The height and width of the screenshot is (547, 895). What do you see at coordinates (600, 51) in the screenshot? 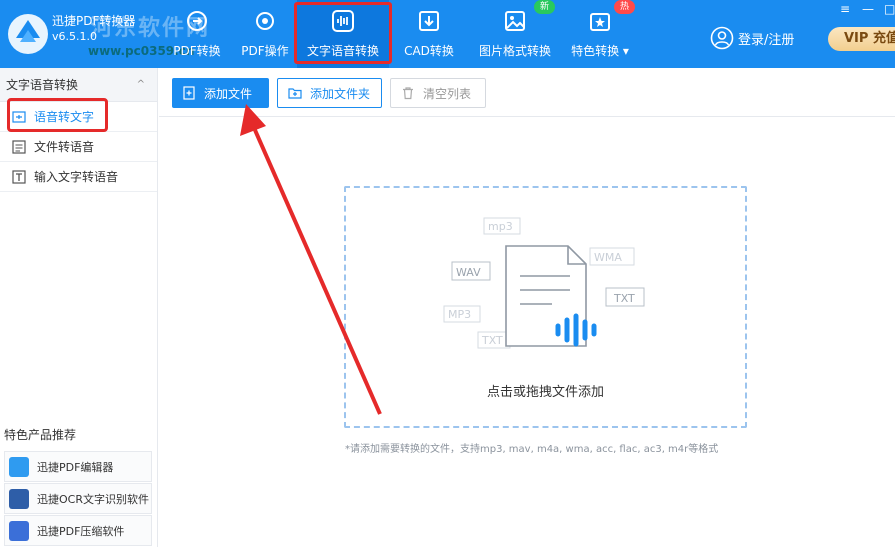
I see `tab-label: 特色转换 ▾` at bounding box center [600, 51].